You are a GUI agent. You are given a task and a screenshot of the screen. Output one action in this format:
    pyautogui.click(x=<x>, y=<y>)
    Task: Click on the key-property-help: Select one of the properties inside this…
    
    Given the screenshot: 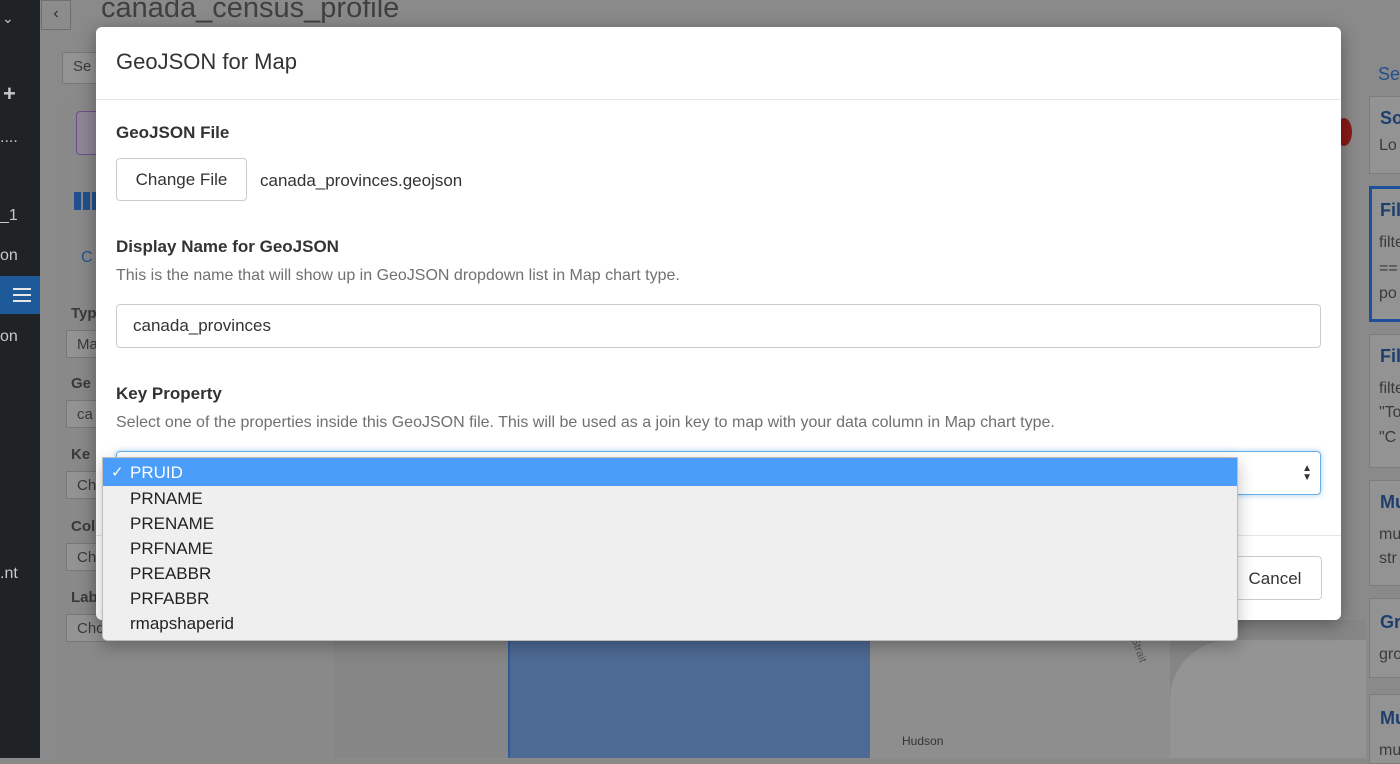 What is the action you would take?
    pyautogui.click(x=585, y=422)
    